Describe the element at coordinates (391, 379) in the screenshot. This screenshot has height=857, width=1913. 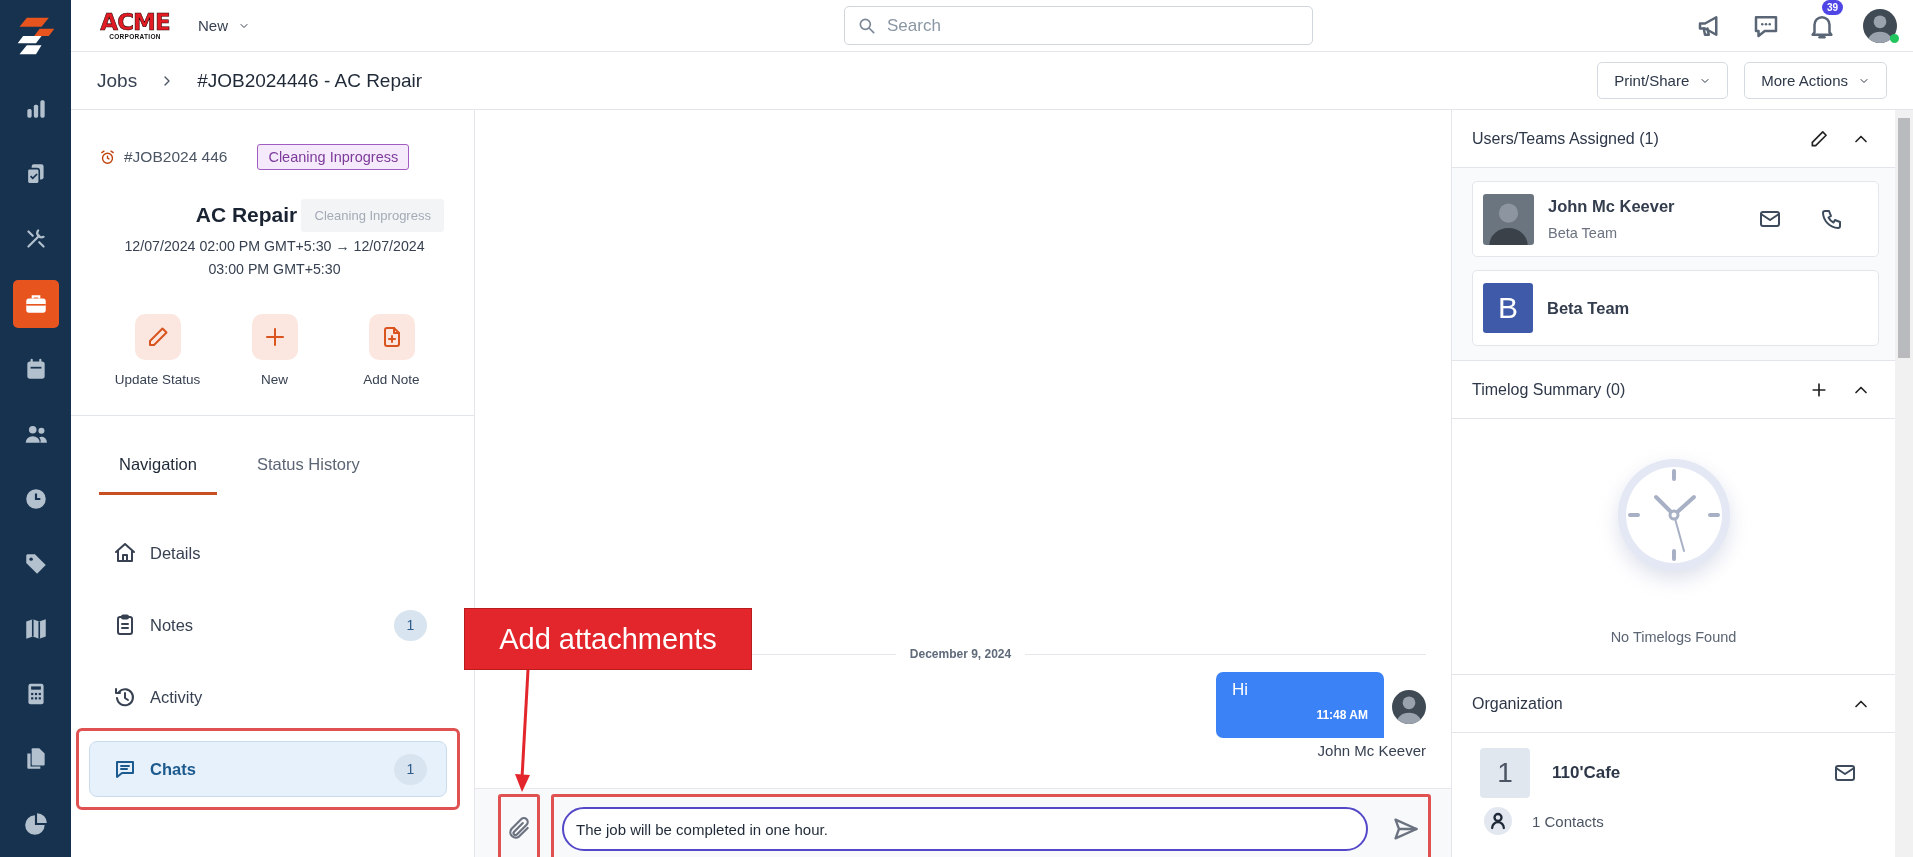
I see `action-label: Add Note` at that location.